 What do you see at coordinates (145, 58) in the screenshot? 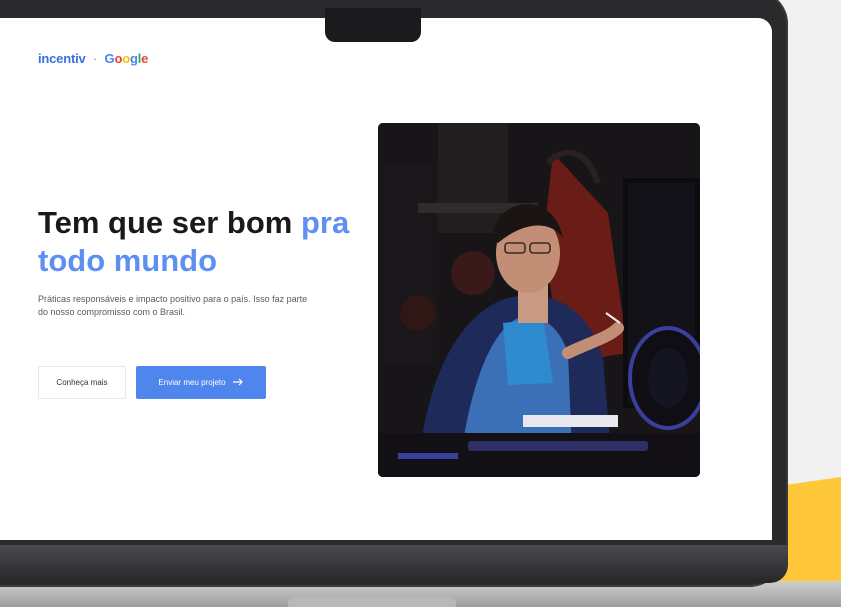
I see `partner-letter: e` at bounding box center [145, 58].